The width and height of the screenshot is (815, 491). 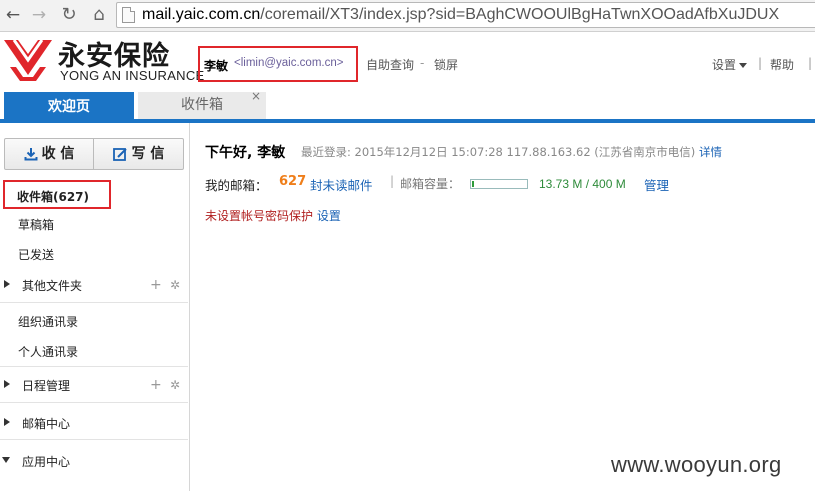 I want to click on url-host: mail.yaic.com.cn, so click(x=201, y=14).